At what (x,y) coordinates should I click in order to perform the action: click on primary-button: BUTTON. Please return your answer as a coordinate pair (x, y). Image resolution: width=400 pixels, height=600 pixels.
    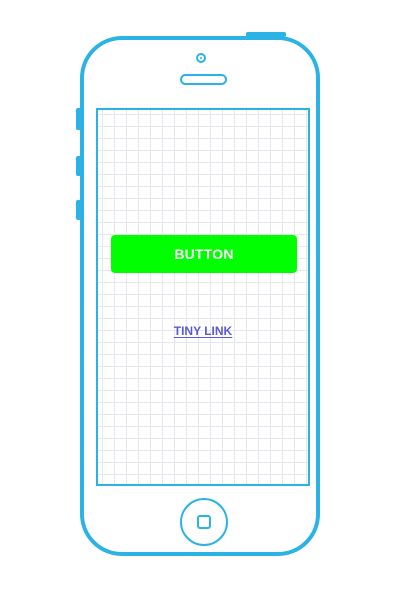
    Looking at the image, I should click on (204, 254).